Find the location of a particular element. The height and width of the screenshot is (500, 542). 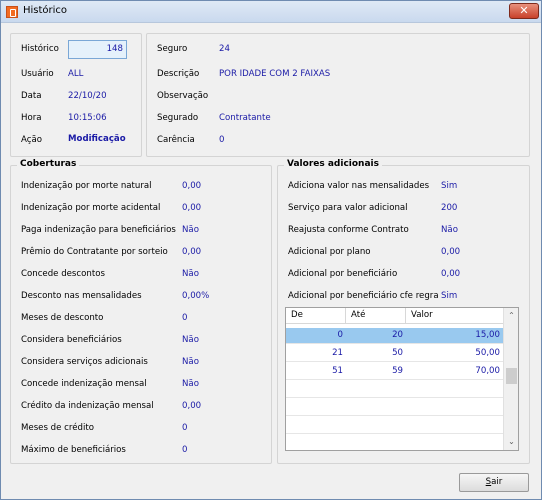

seguro-label: Seguro is located at coordinates (172, 49).